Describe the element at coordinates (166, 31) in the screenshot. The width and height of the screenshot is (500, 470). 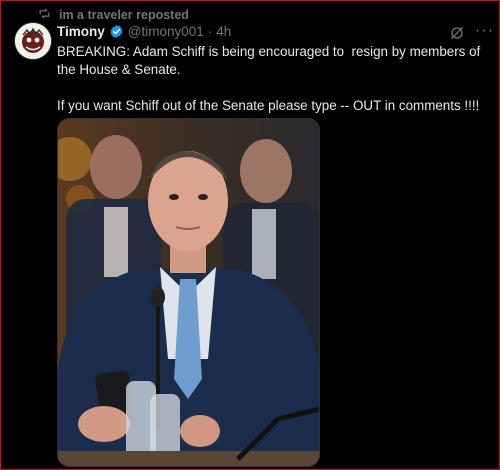
I see `author-handle: @timony001` at that location.